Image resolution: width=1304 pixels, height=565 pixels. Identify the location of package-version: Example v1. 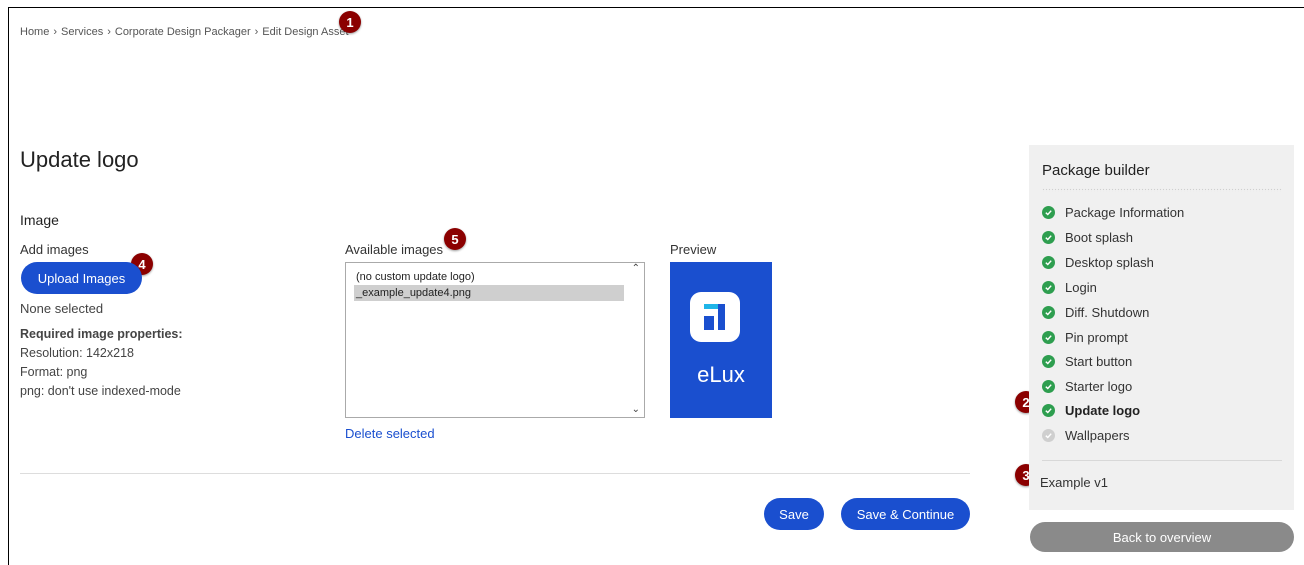
(1074, 482).